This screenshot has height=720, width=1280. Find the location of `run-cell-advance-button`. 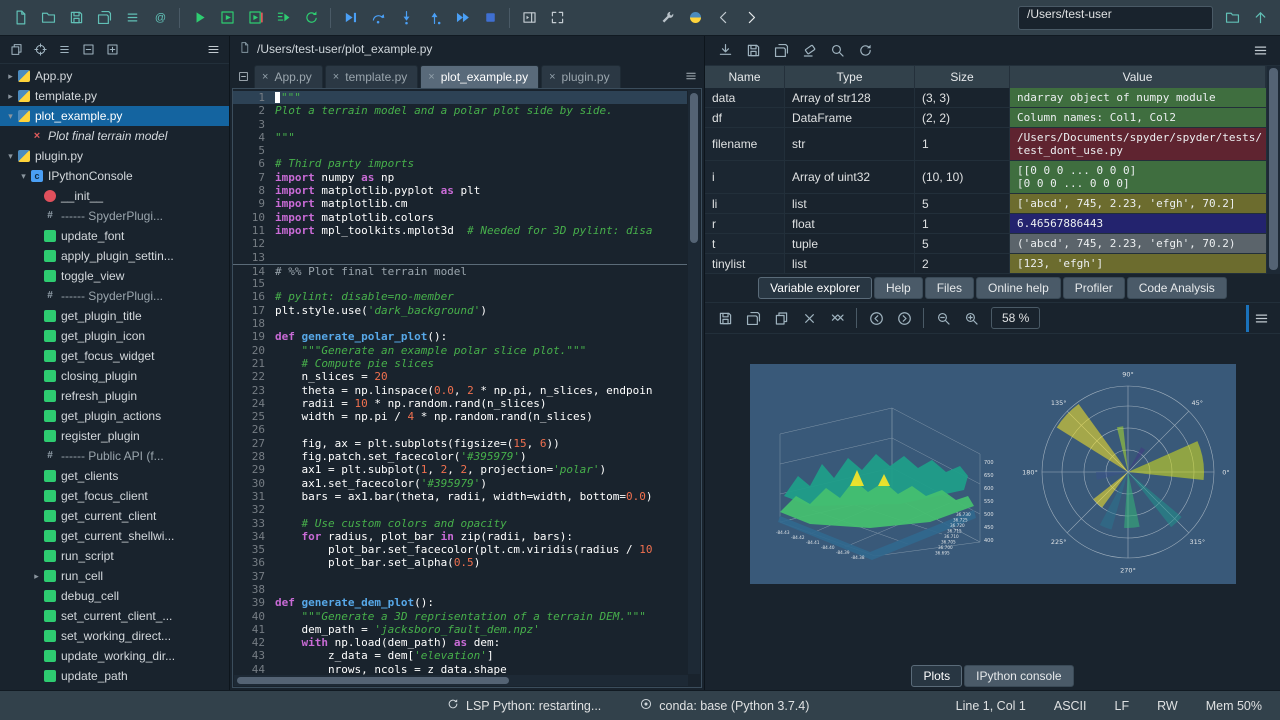

run-cell-advance-button is located at coordinates (255, 17).